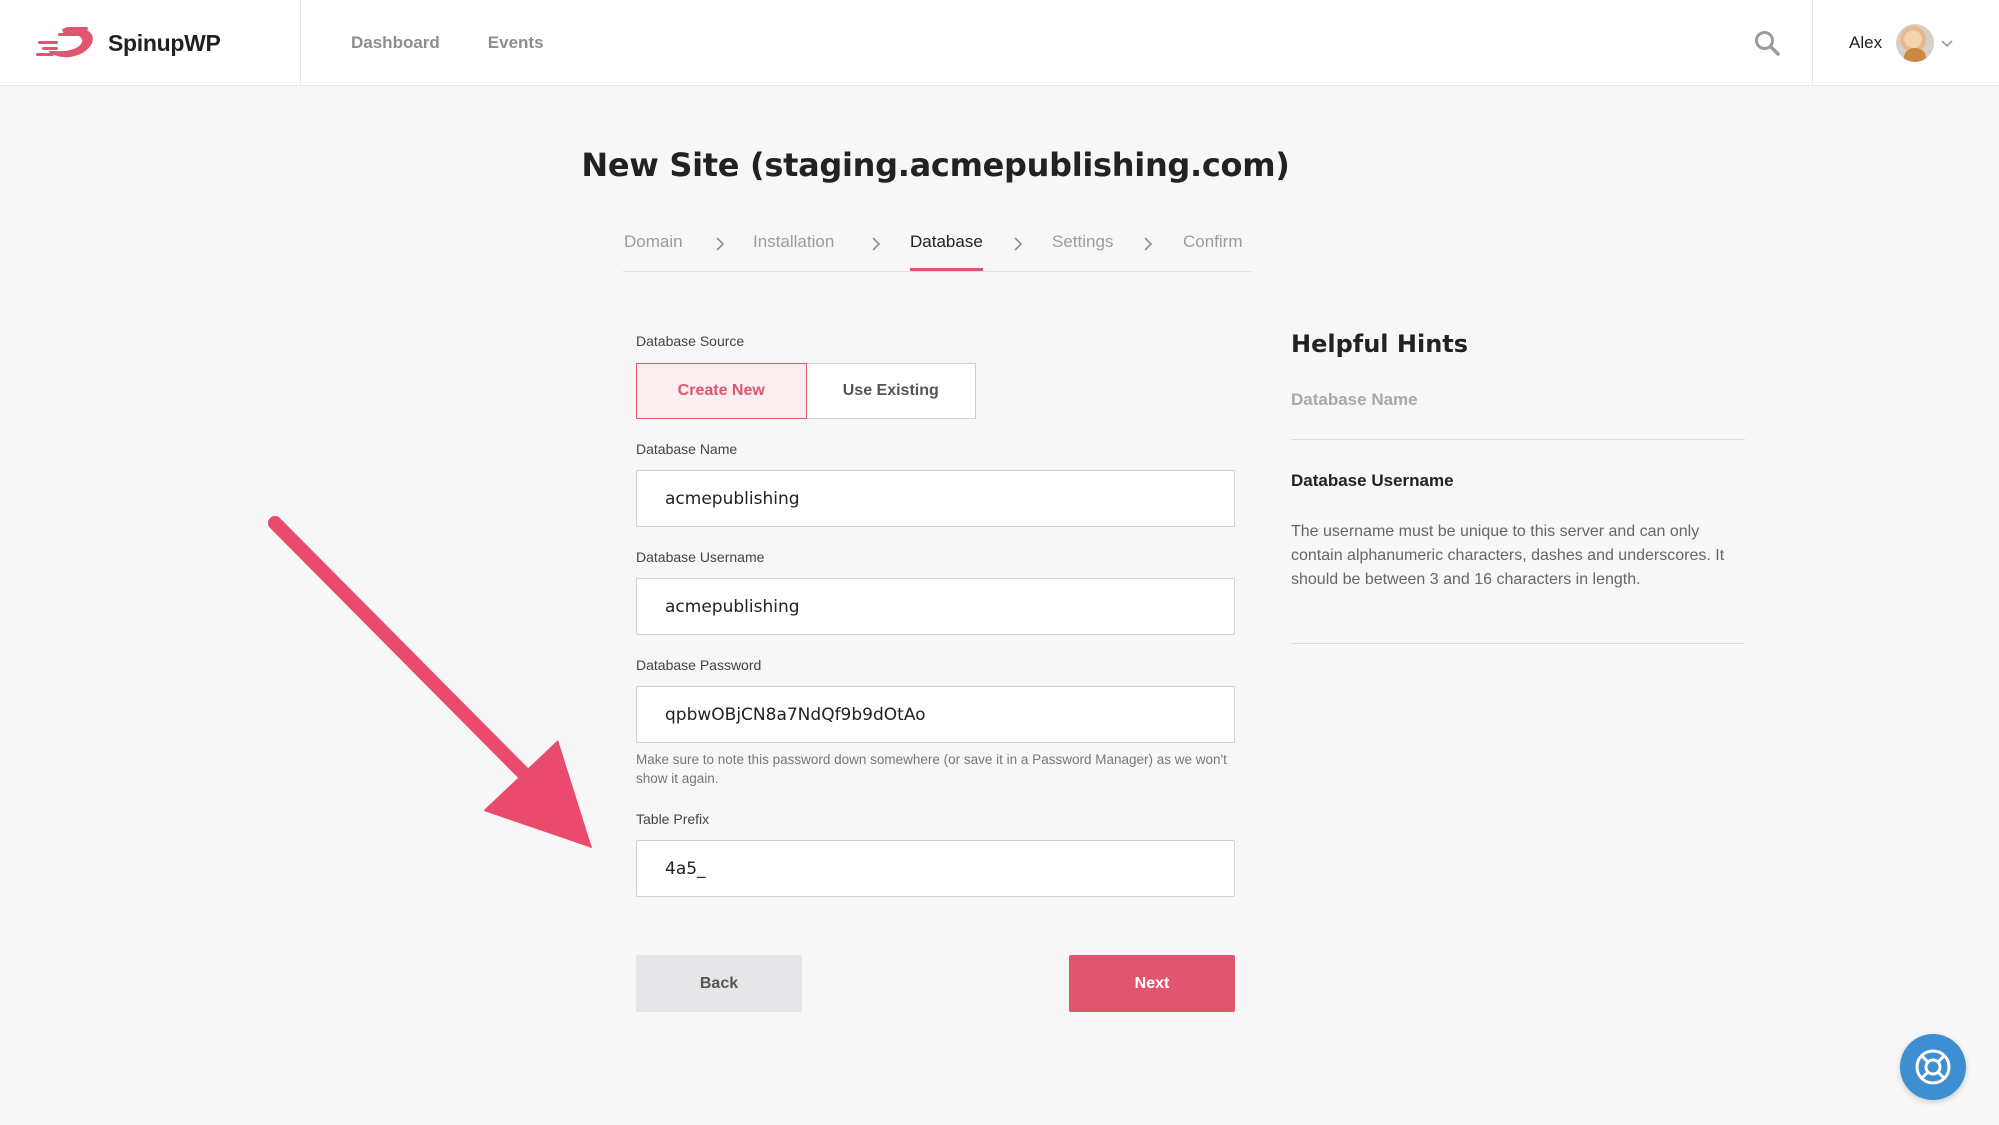 The width and height of the screenshot is (1999, 1125). Describe the element at coordinates (721, 391) in the screenshot. I see `create-new-button: Create New` at that location.